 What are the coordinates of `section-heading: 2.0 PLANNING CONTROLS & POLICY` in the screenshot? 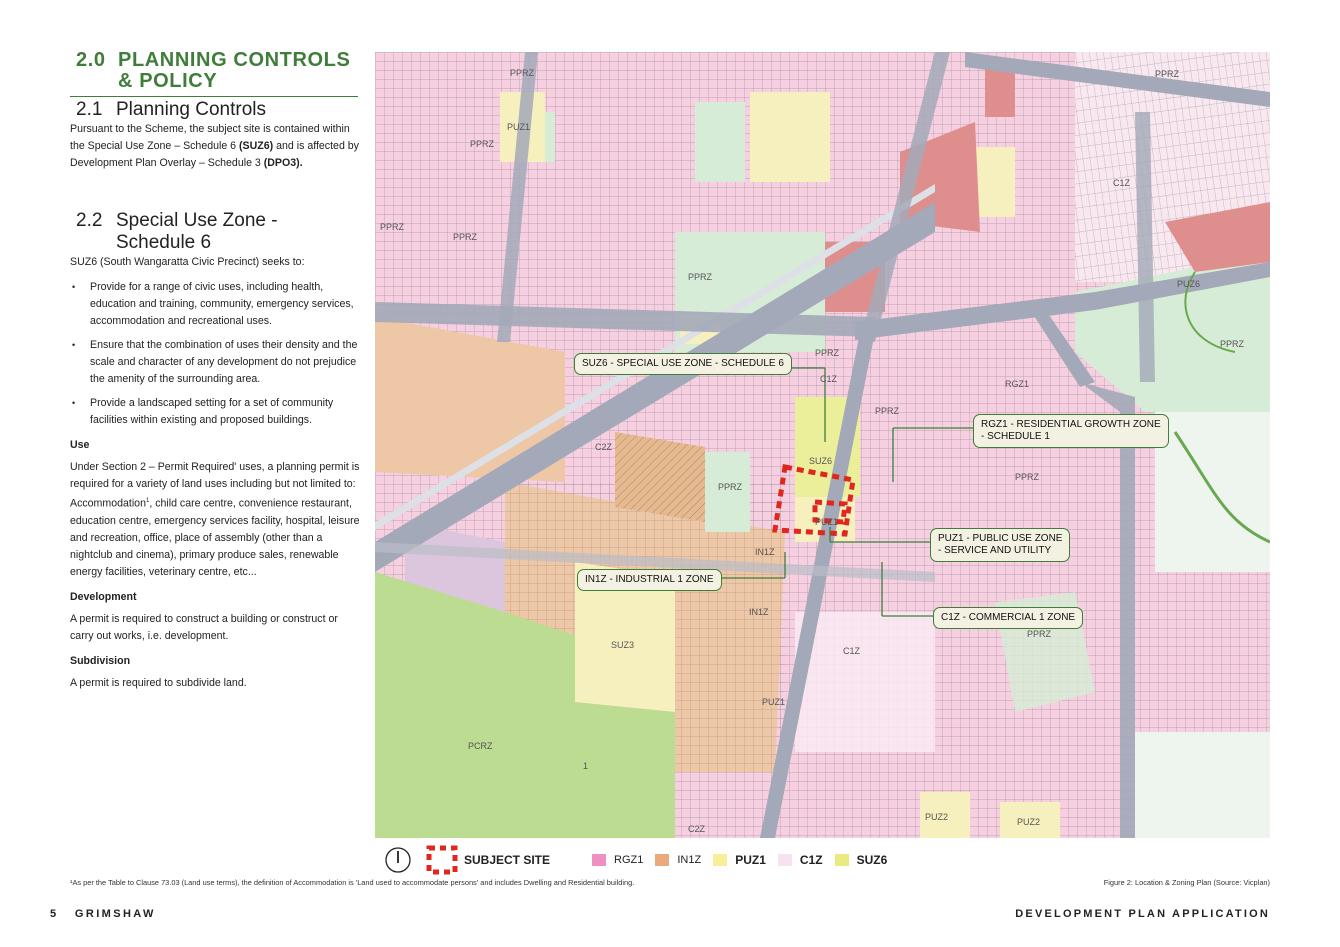 It's located at (218, 71).